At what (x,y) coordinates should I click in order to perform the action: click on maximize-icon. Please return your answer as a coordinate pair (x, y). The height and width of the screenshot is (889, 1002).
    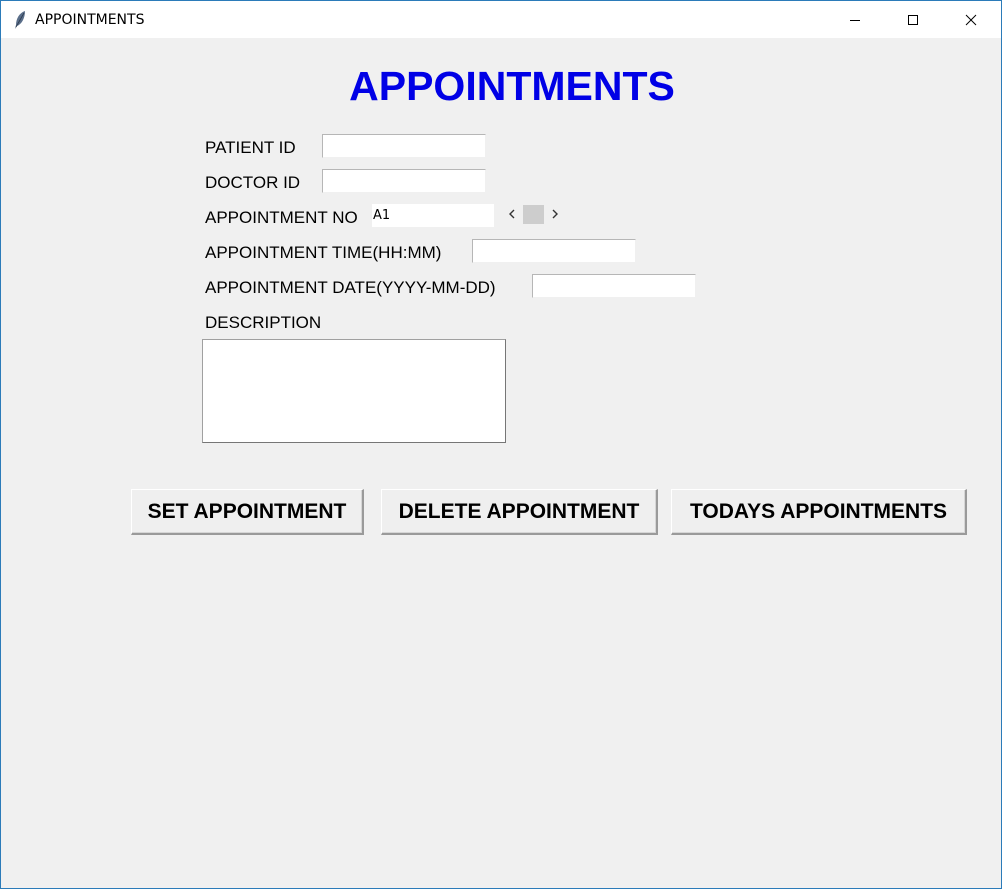
    Looking at the image, I should click on (913, 19).